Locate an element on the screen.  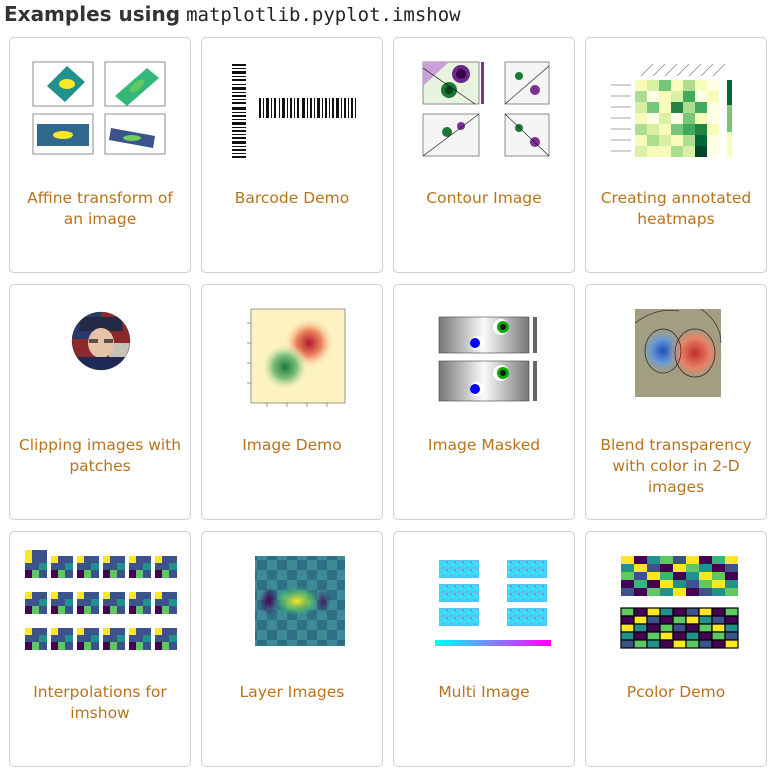
example-card-affine-transform: Affine transform of an image is located at coordinates (100, 155).